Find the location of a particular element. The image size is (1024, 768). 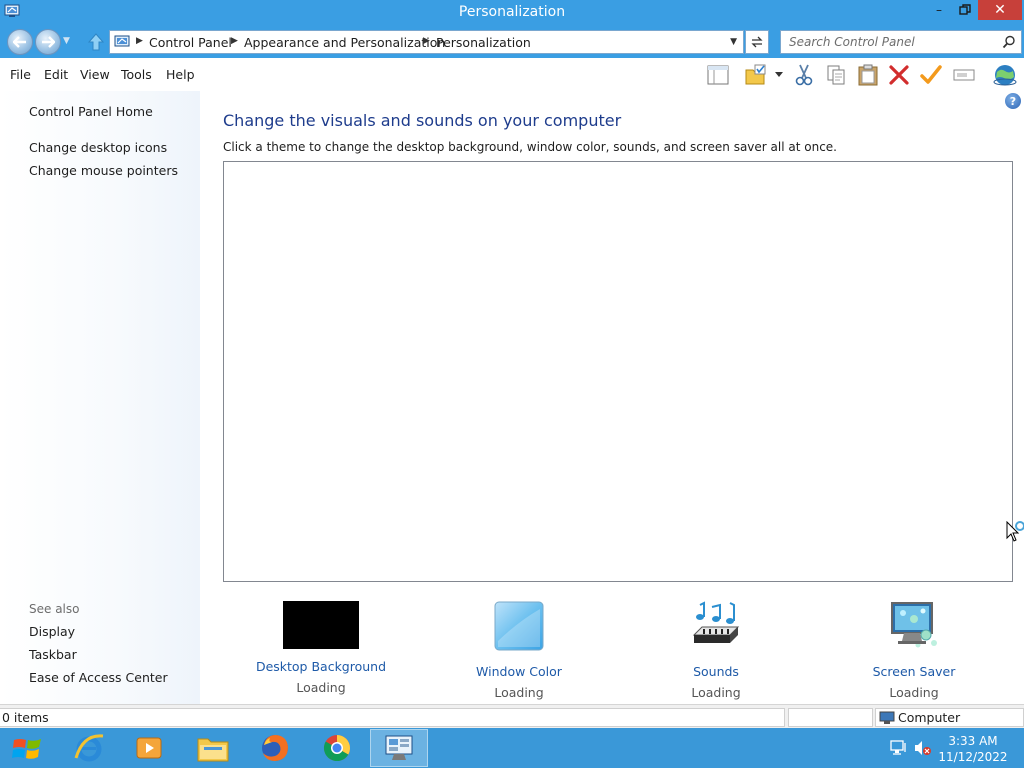

cut-icon is located at coordinates (804, 75).